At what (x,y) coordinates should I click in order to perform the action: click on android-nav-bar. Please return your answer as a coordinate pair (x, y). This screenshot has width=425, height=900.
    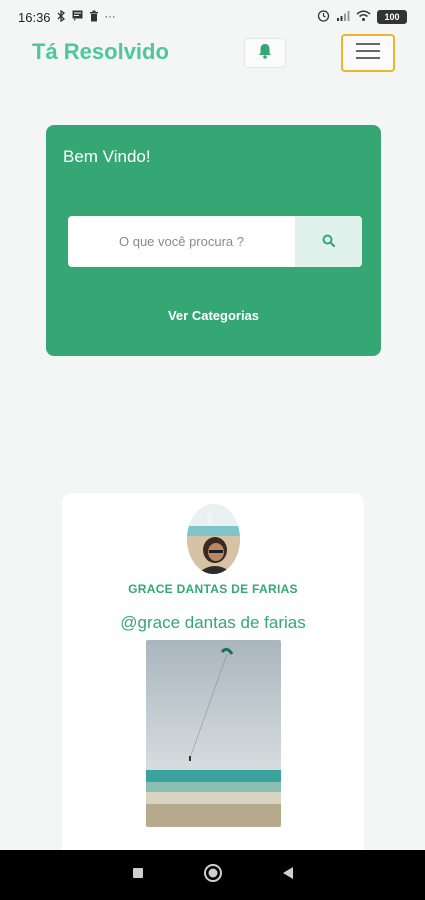
    Looking at the image, I should click on (212, 875).